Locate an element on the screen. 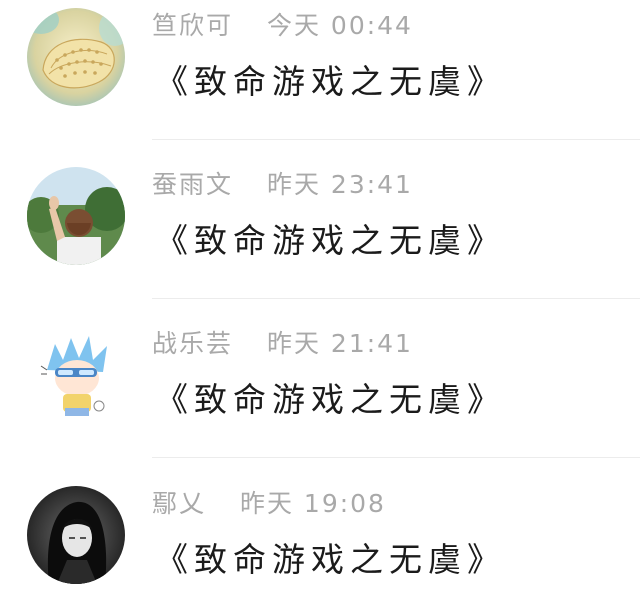 This screenshot has width=640, height=591. commenter-name: 鄢乂 is located at coordinates (179, 504).